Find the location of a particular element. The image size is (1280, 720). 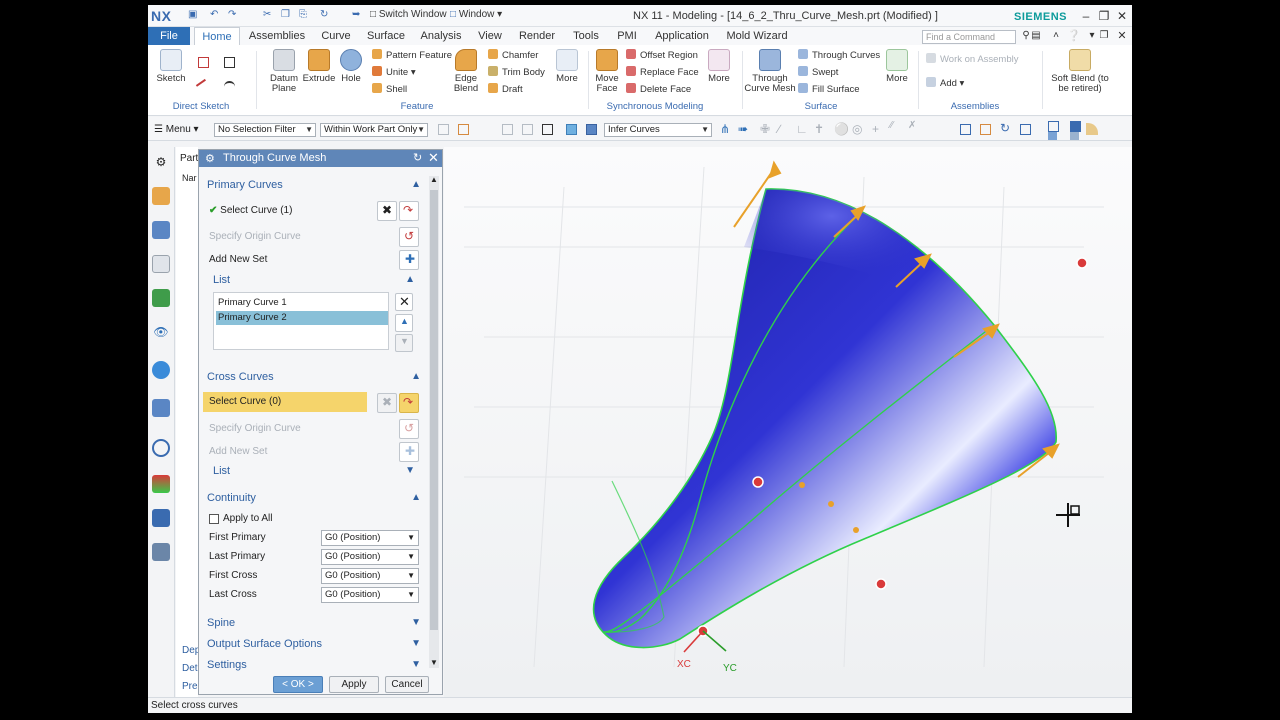

last-cross-dropdown: G0 (Position) ▼ is located at coordinates (370, 595).